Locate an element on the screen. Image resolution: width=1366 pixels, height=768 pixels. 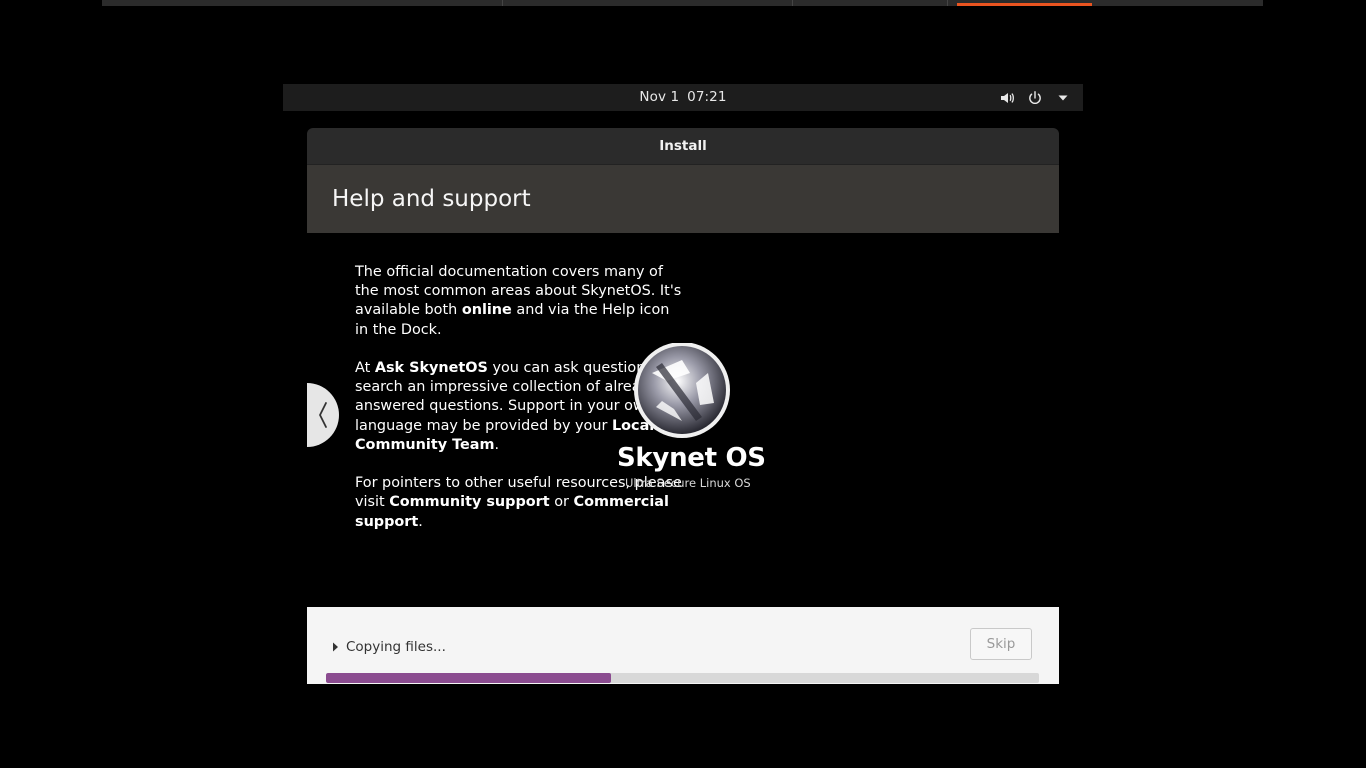
progress-bar-fill is located at coordinates (469, 678).